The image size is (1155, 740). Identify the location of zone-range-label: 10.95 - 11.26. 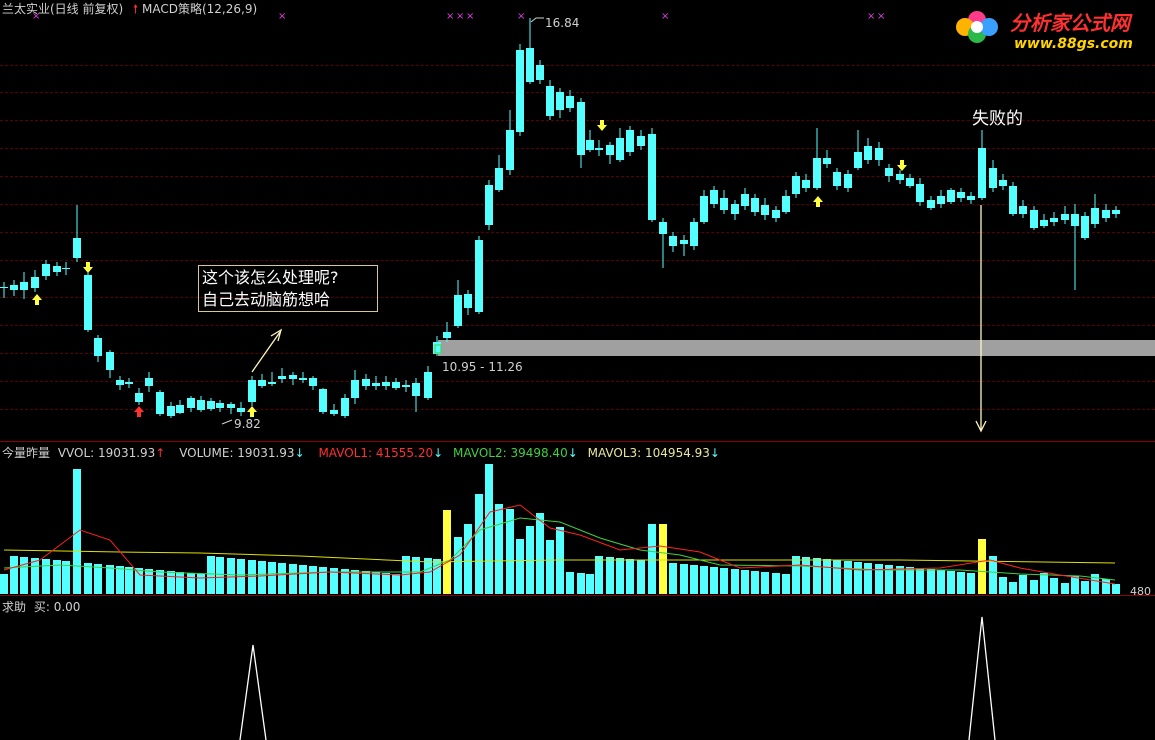
(482, 367).